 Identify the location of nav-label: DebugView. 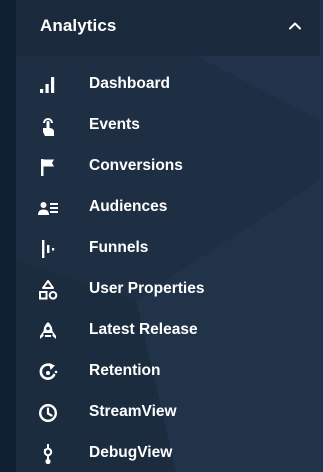
(131, 452).